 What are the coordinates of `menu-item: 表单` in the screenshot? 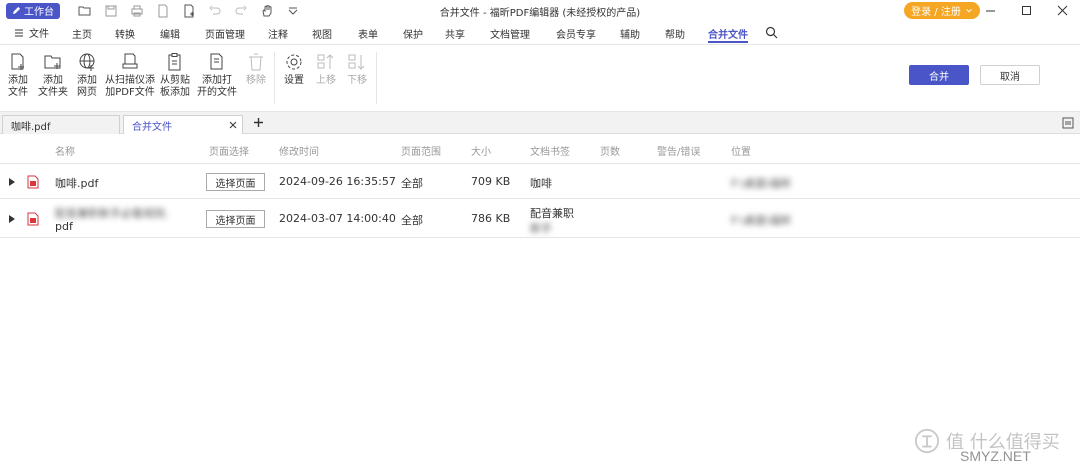 It's located at (368, 33).